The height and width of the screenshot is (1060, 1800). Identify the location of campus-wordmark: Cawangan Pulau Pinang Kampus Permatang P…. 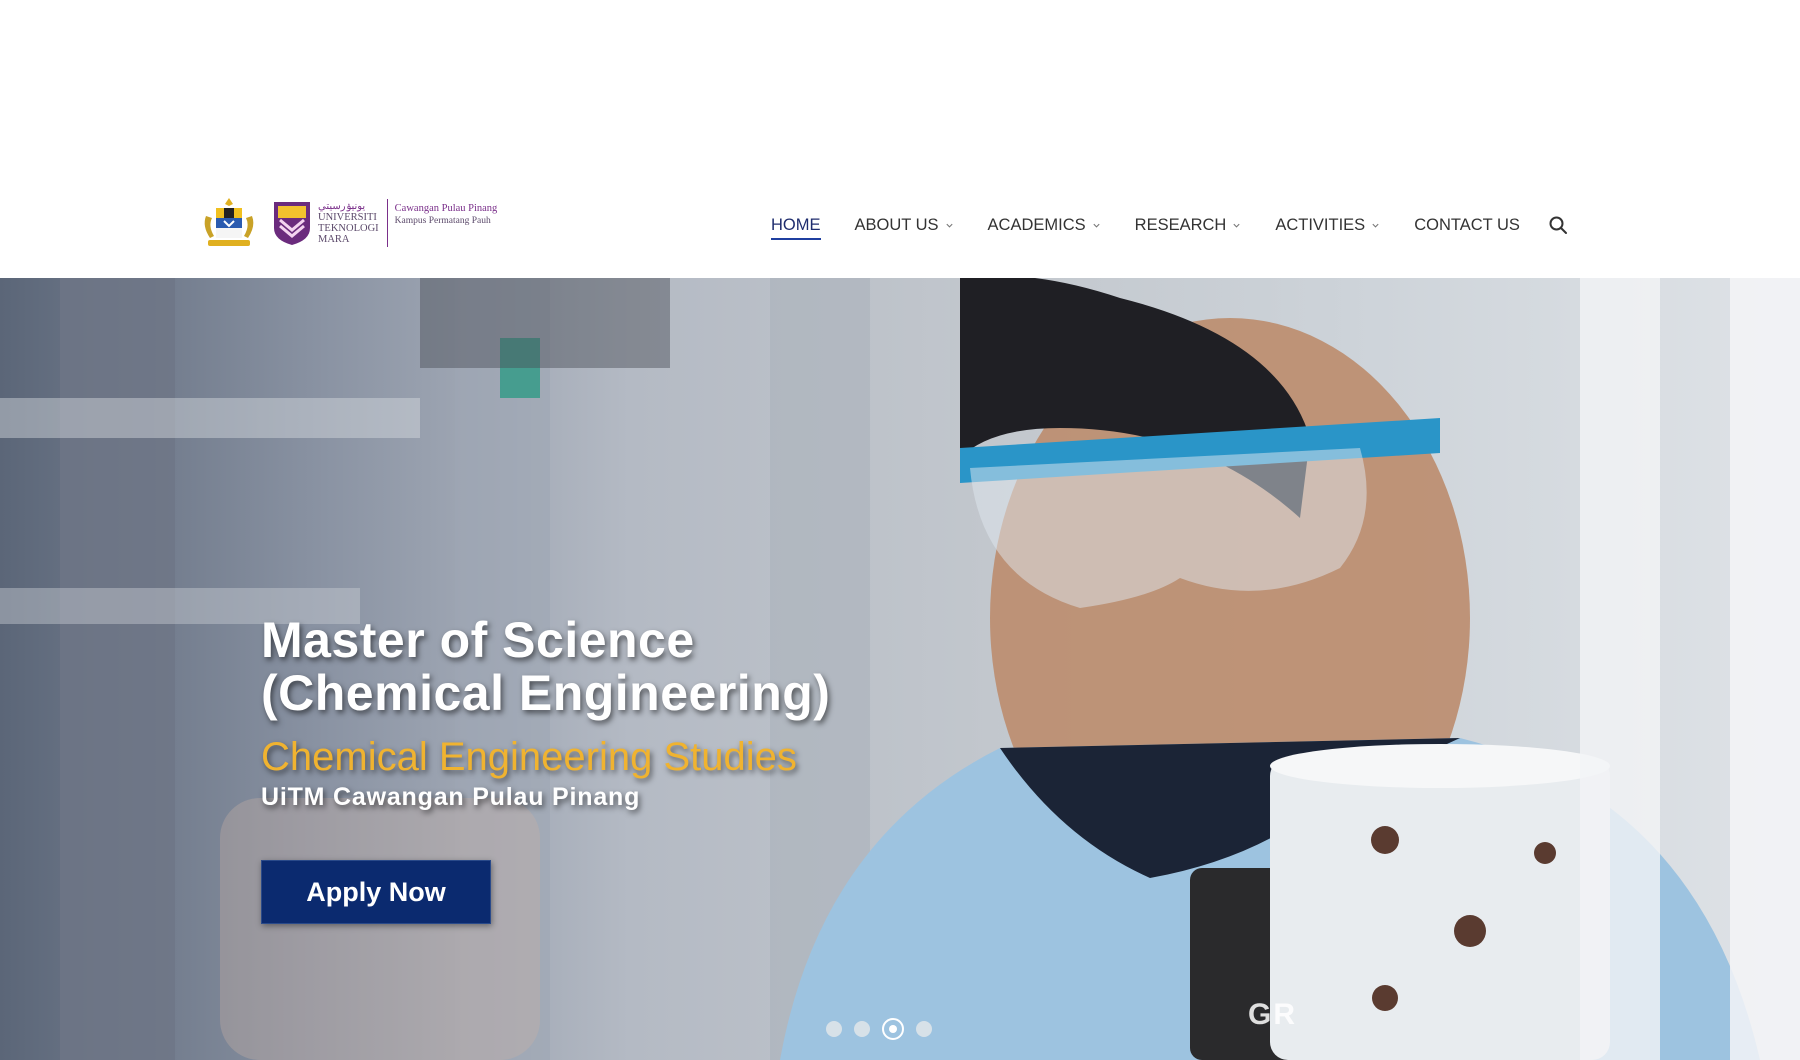
(446, 215).